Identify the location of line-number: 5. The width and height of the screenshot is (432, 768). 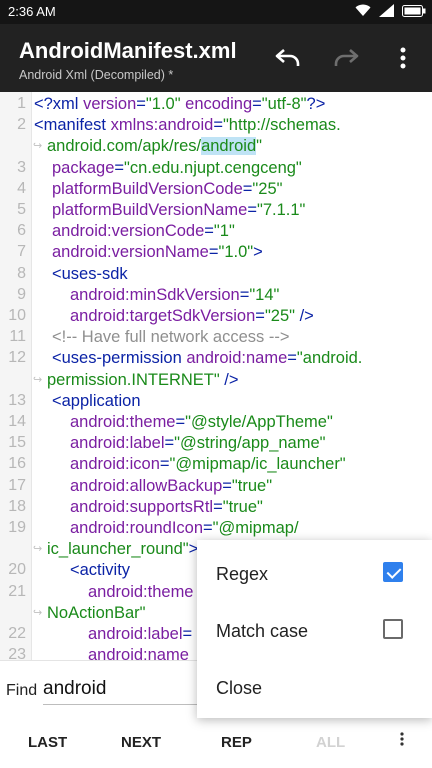
(21, 209).